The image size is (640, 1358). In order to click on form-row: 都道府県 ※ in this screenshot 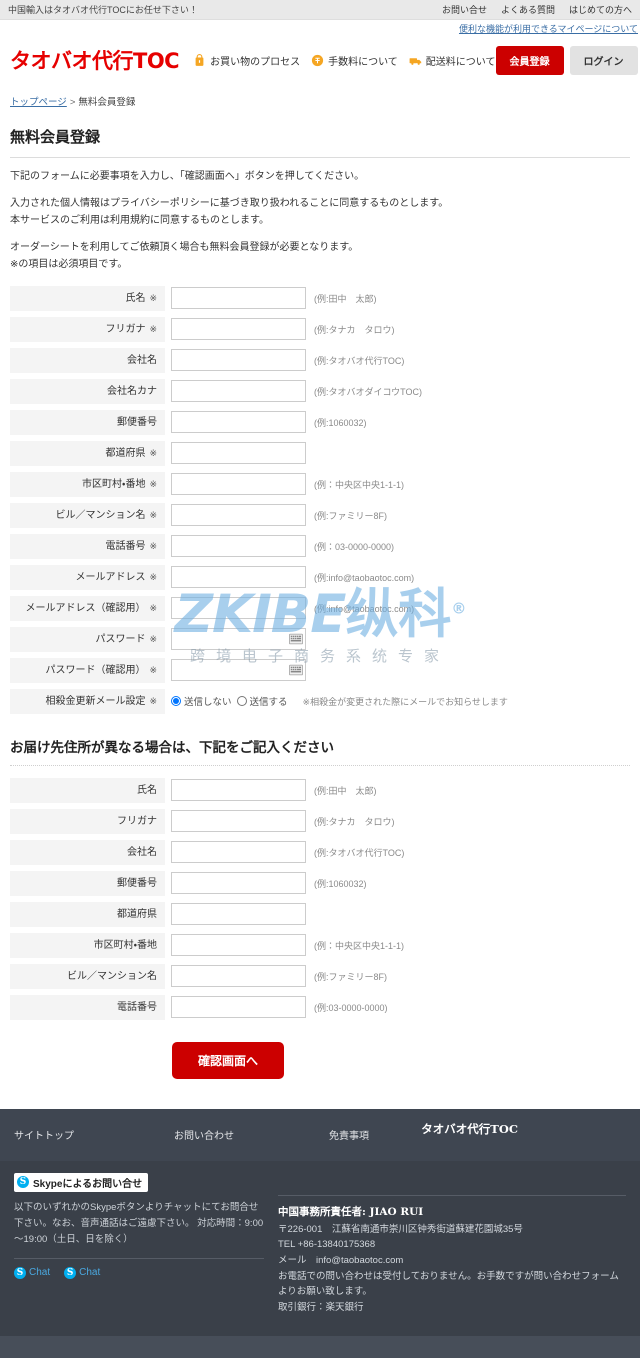, I will do `click(320, 453)`.